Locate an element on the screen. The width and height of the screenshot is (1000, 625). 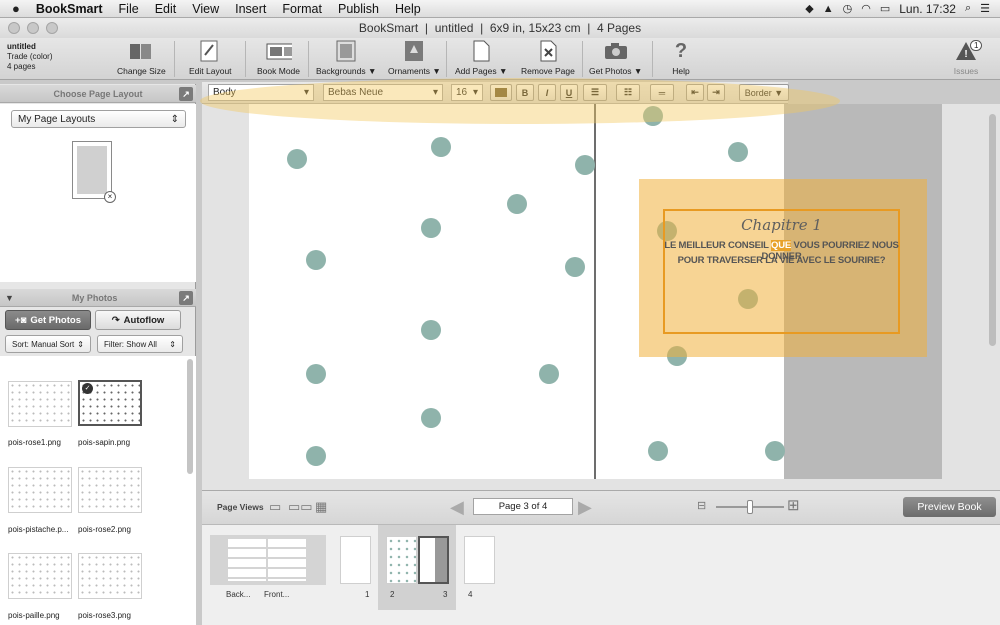
preview-book-button: Preview Book is located at coordinates (949, 507).